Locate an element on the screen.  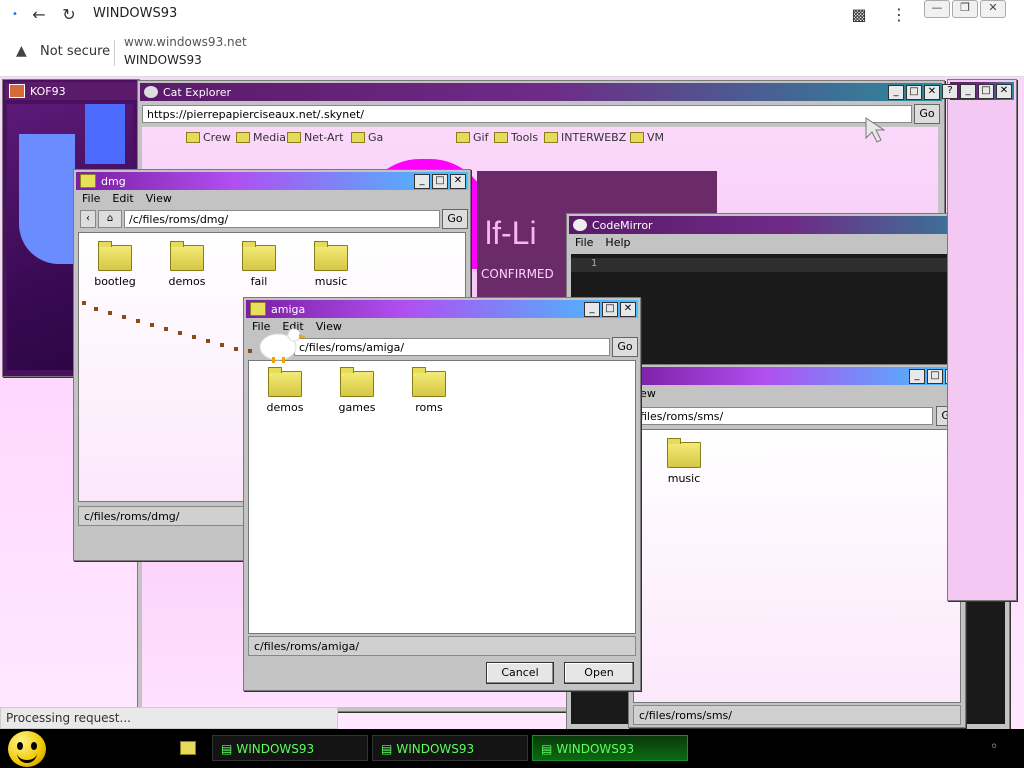
help-button: ? is located at coordinates (950, 91).